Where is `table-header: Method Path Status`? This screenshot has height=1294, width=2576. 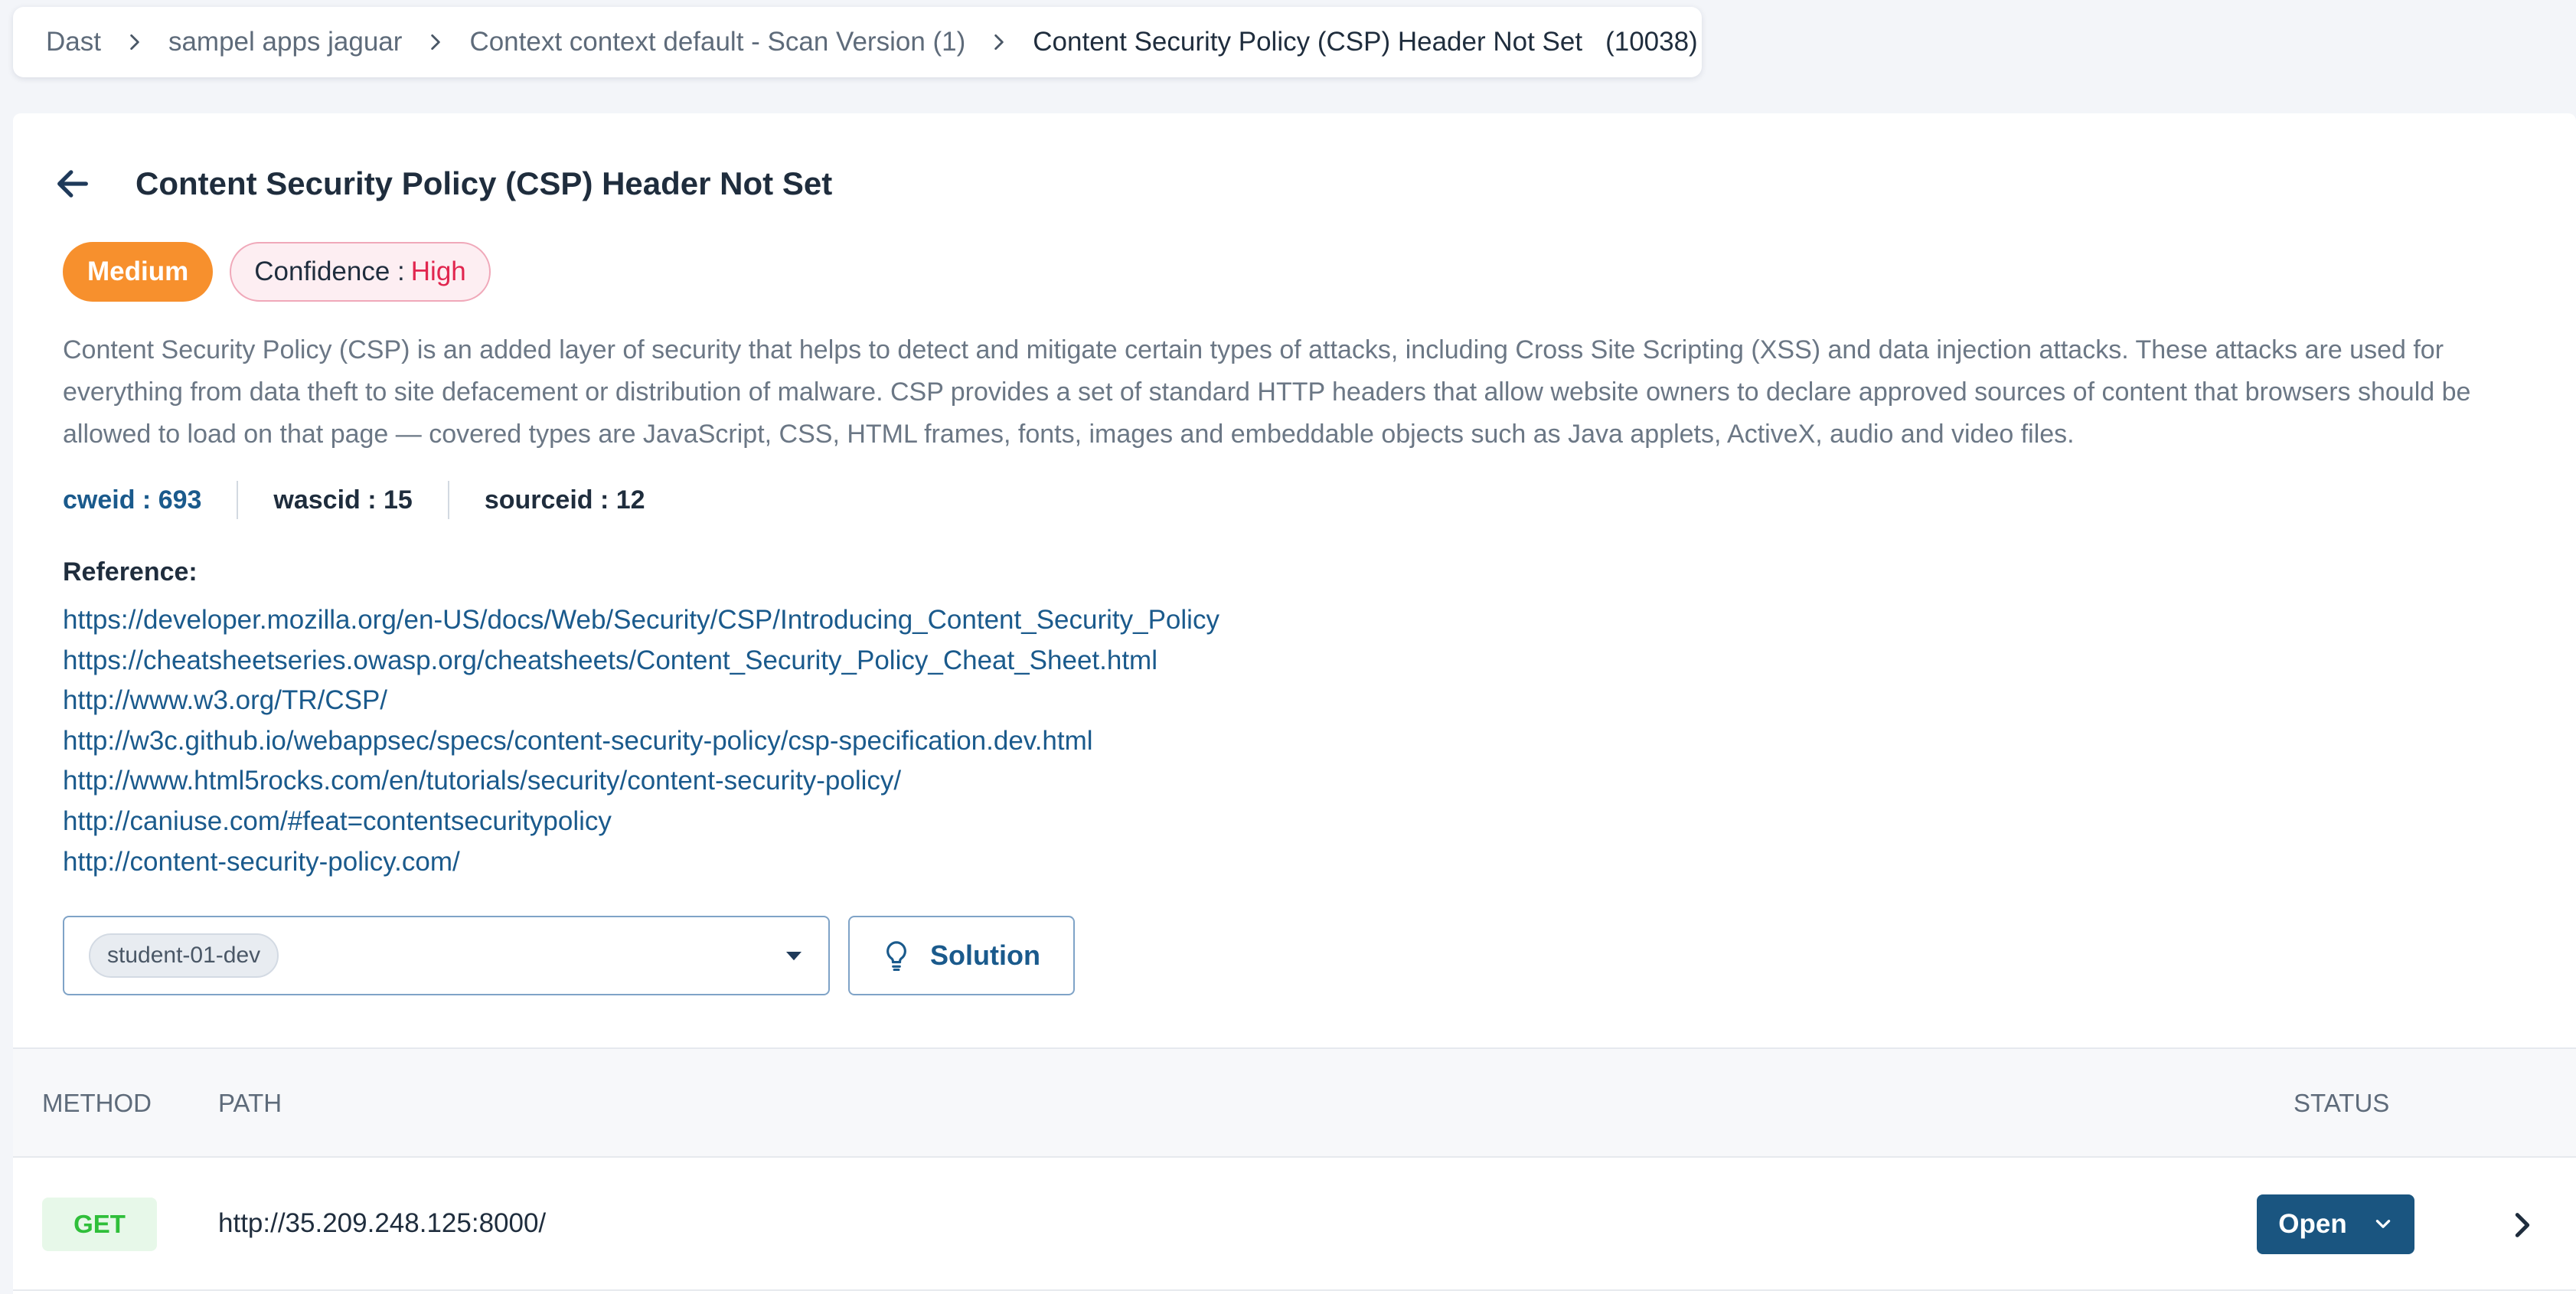 table-header: Method Path Status is located at coordinates (1294, 1102).